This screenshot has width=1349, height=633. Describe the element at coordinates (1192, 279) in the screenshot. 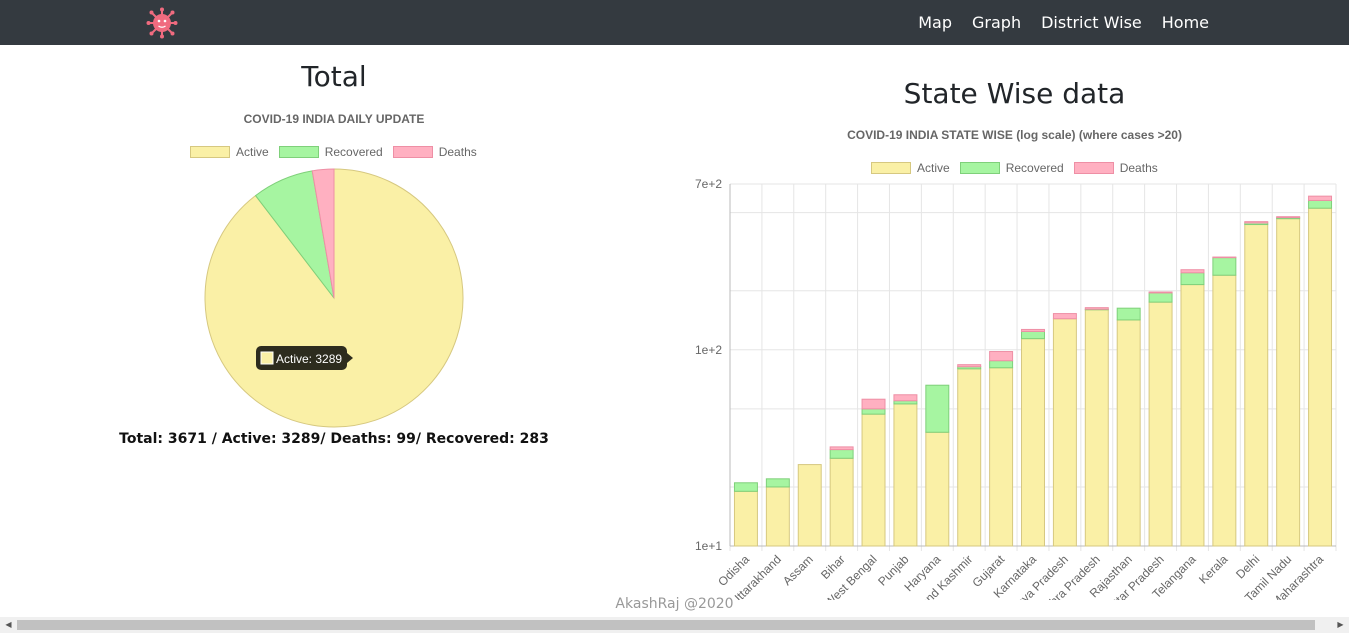

I see `bar-telangana-recovered` at that location.